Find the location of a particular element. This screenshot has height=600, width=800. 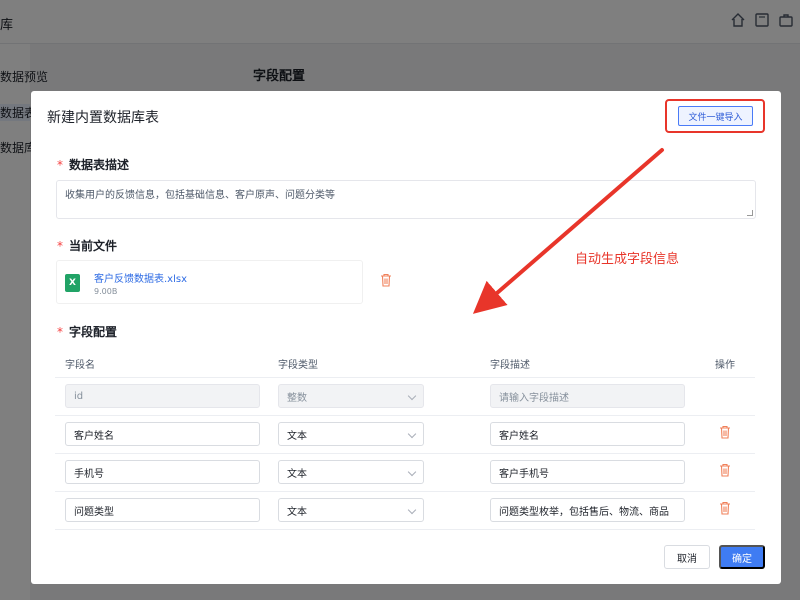

fields-label-text: 字段配置 is located at coordinates (93, 332).